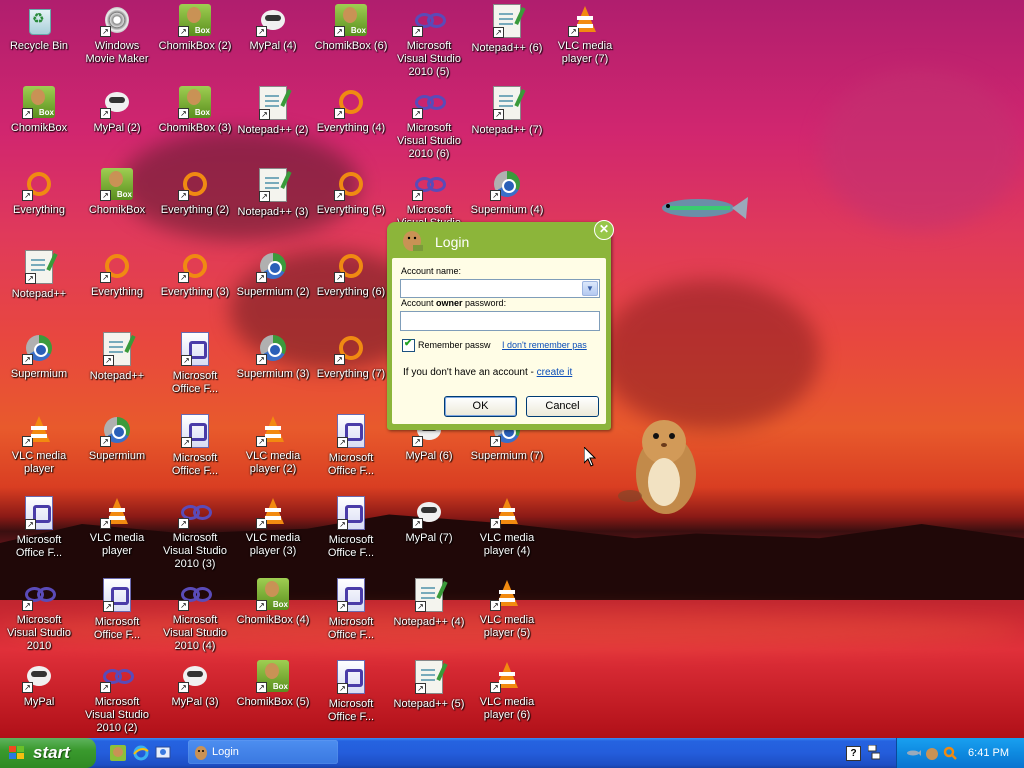 This screenshot has width=1024, height=768. Describe the element at coordinates (351, 108) in the screenshot. I see `desktop-icon-everything: ↗ Everything (4)` at that location.